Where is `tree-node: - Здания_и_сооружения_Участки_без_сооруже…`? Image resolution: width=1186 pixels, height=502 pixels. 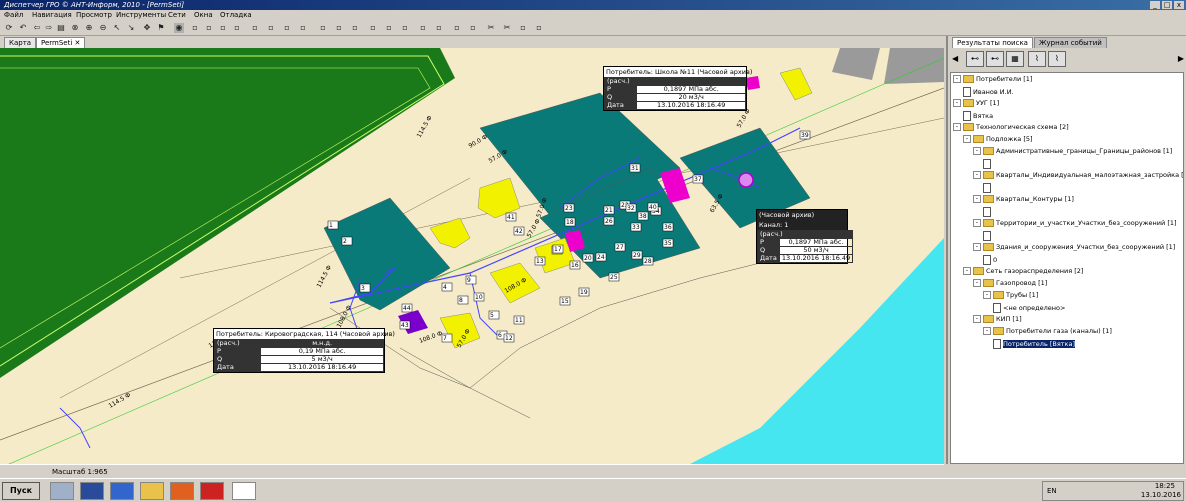 tree-node: - Здания_и_сооружения_Участки_без_сооруже… is located at coordinates (1074, 247).